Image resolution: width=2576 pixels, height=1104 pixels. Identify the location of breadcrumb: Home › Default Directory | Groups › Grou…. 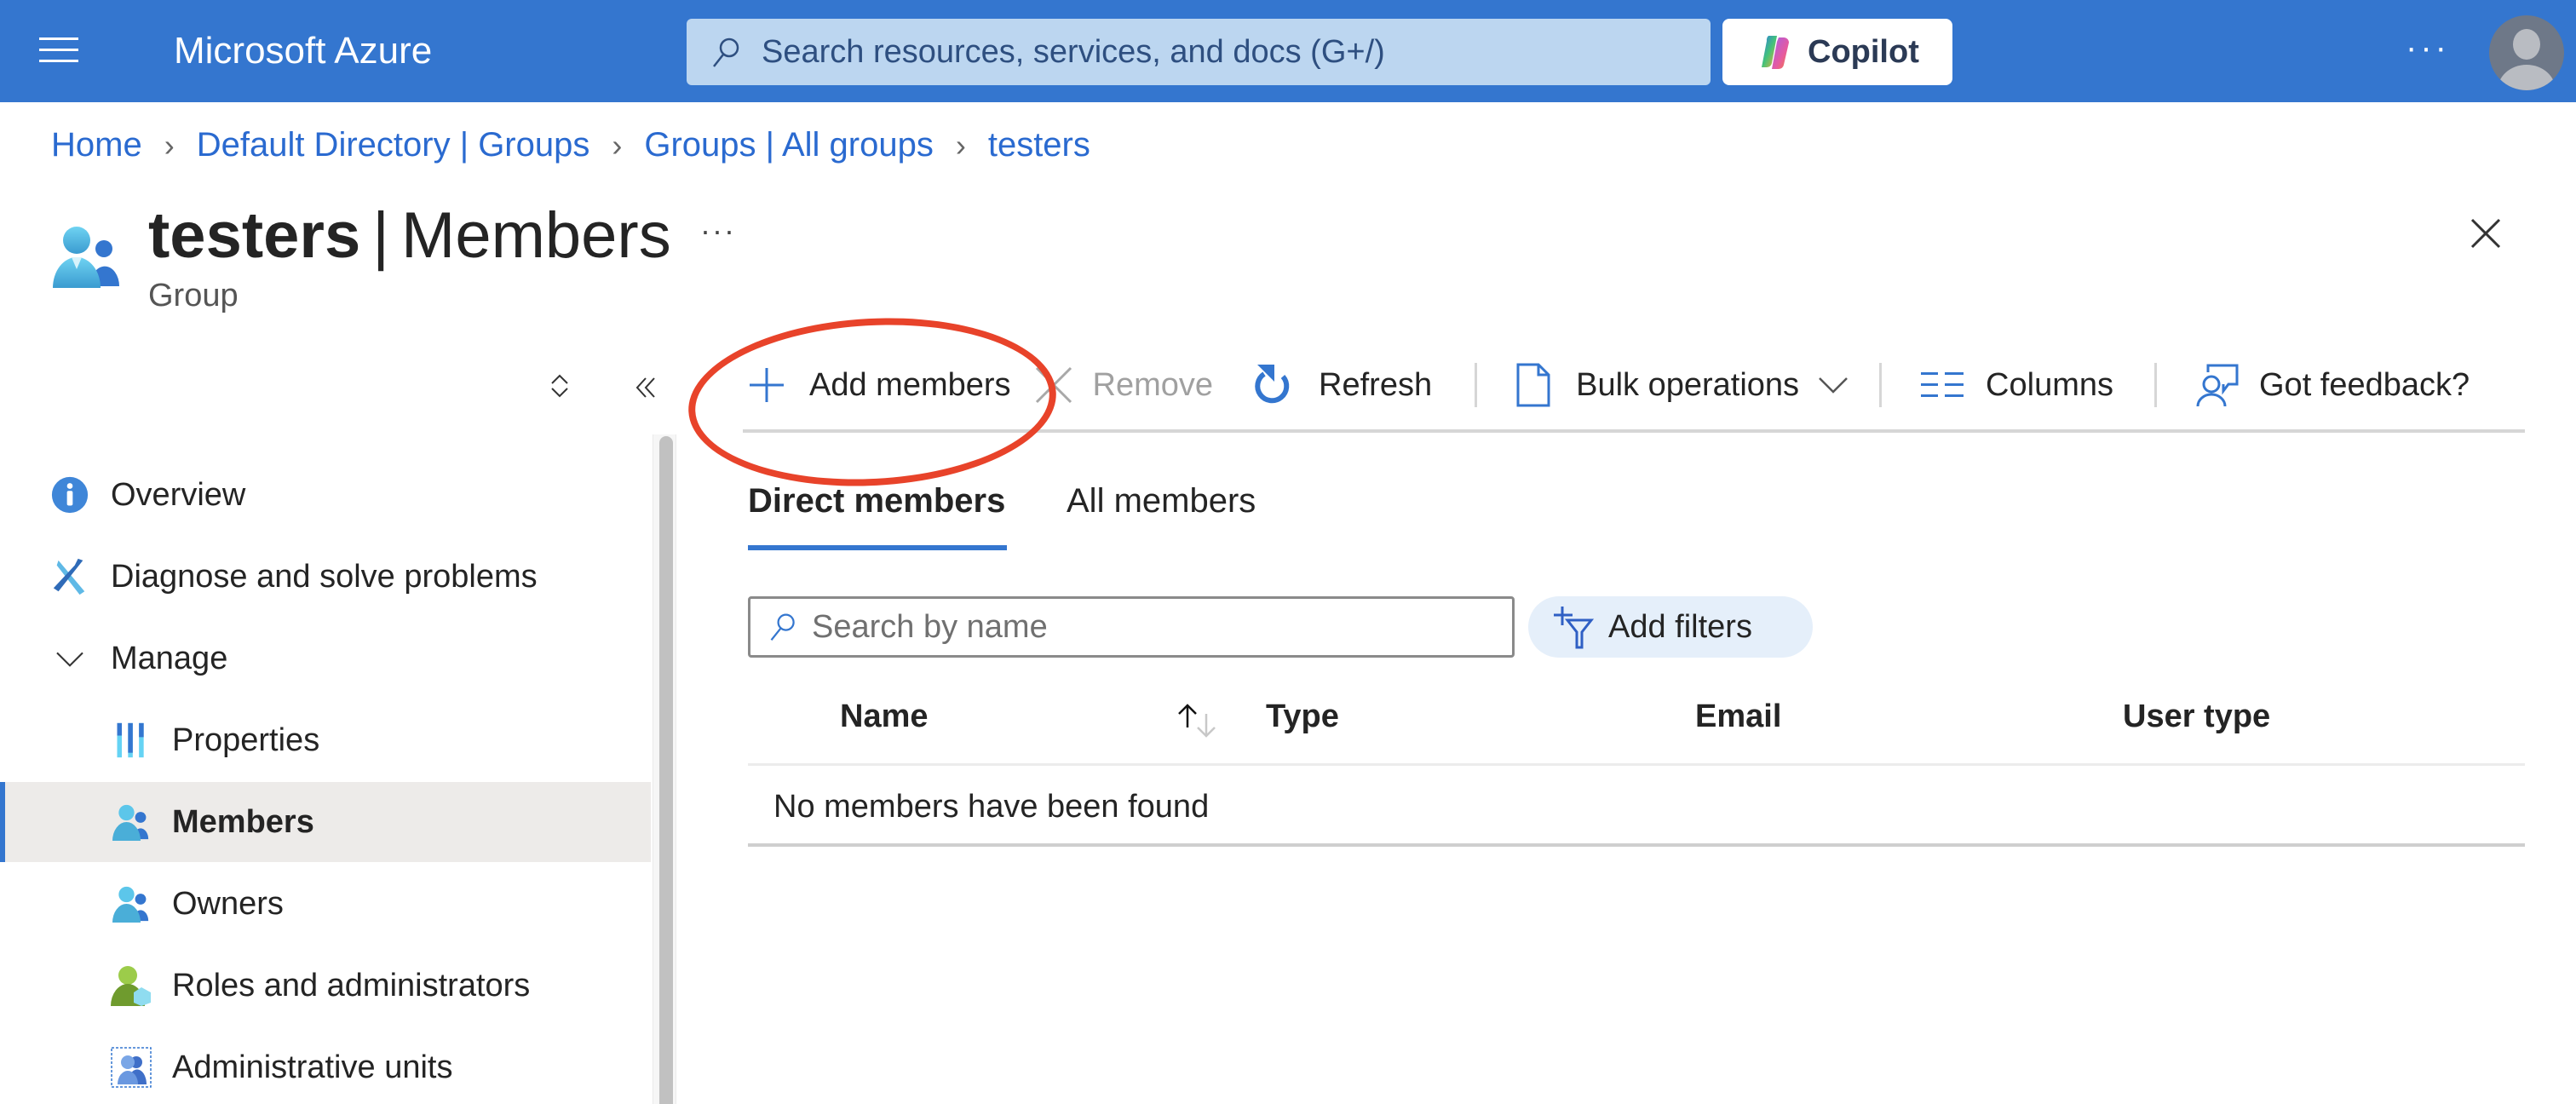
(570, 145).